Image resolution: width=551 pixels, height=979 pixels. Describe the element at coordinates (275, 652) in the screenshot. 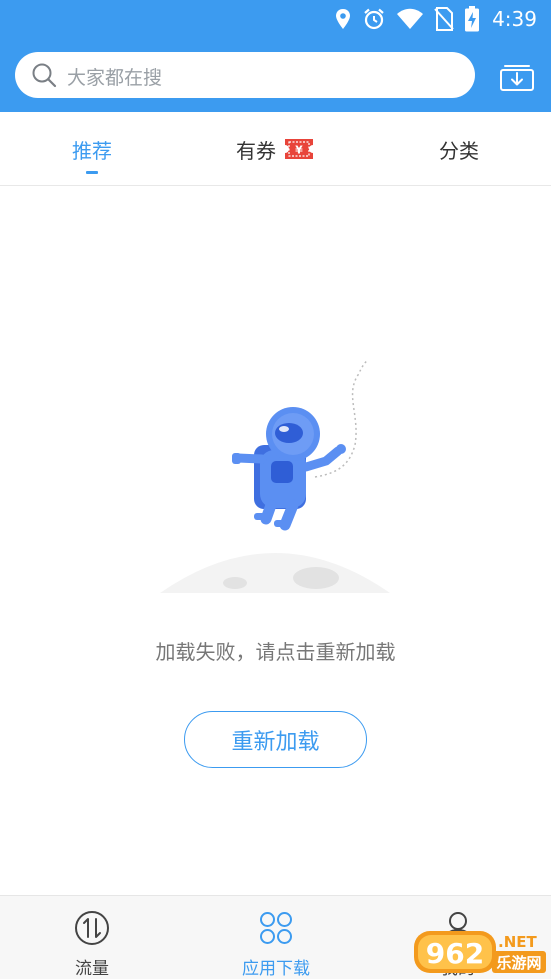

I see `load-error-message: 加载失败，请点击重新加载` at that location.